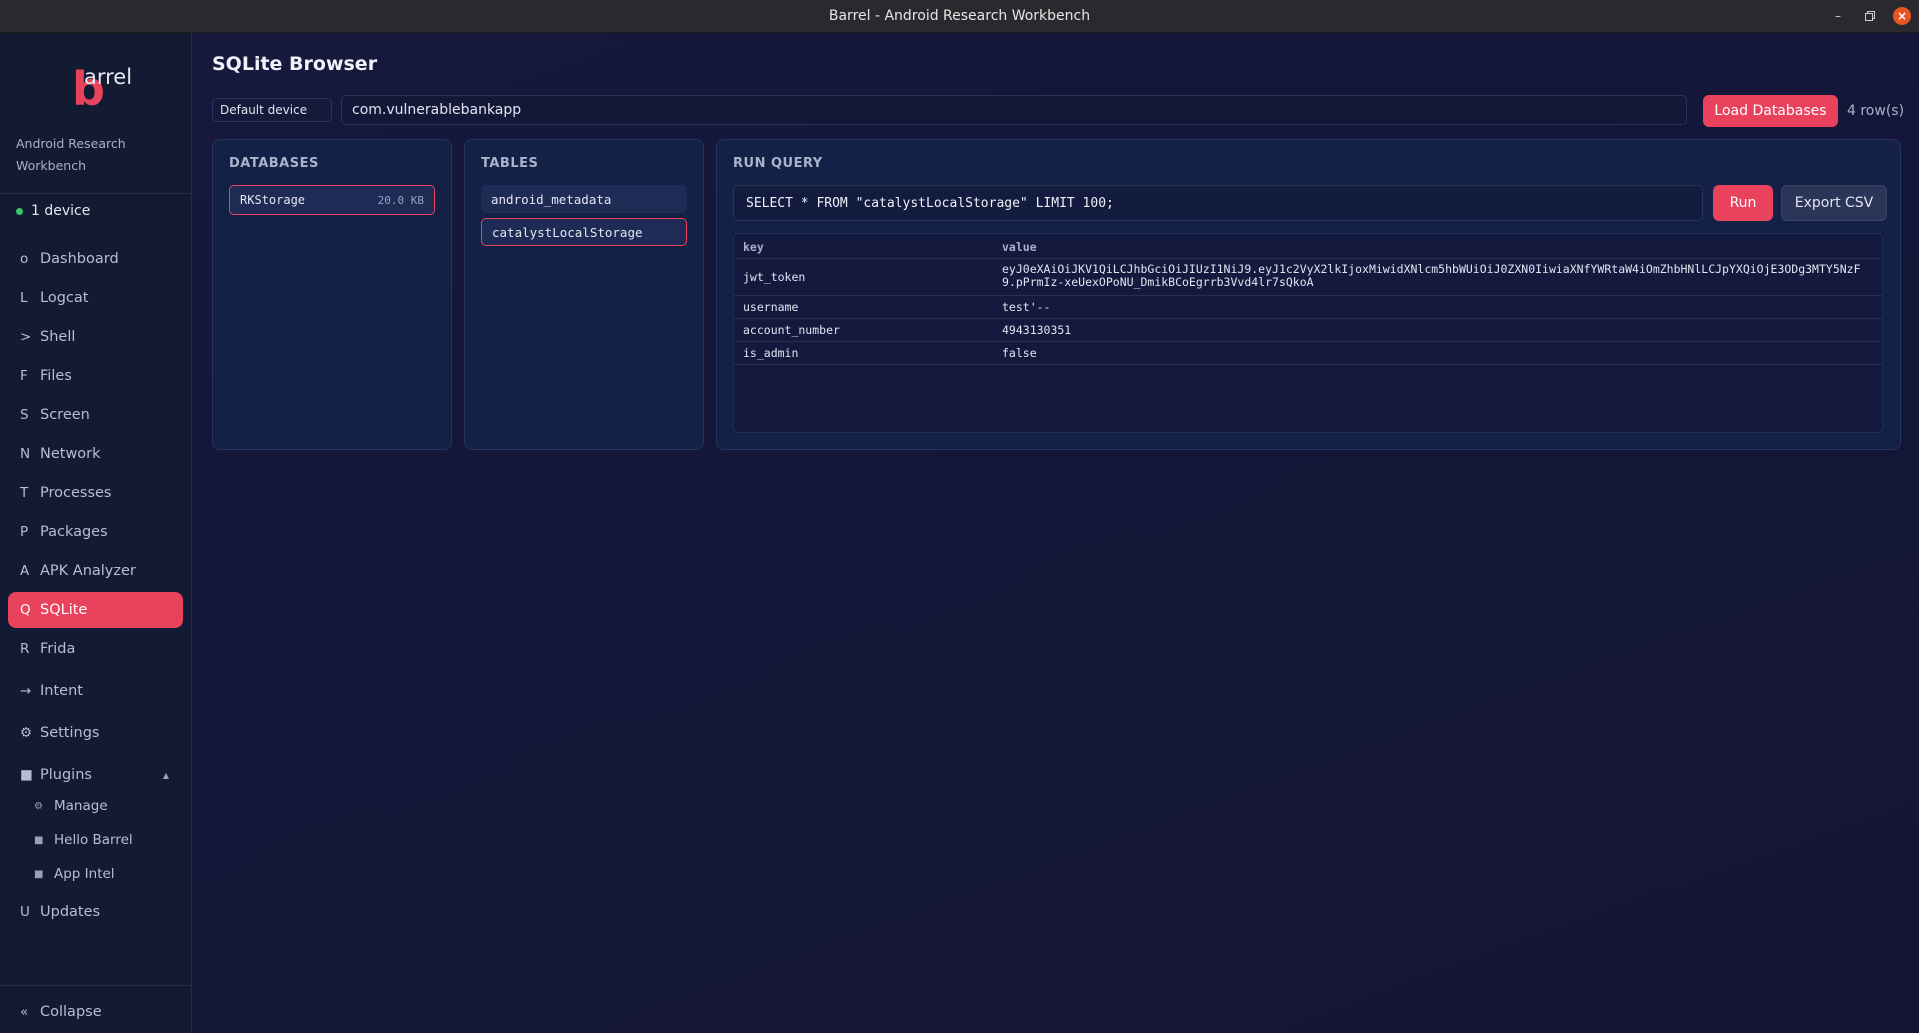  I want to click on cell-value: test'--, so click(1026, 307).